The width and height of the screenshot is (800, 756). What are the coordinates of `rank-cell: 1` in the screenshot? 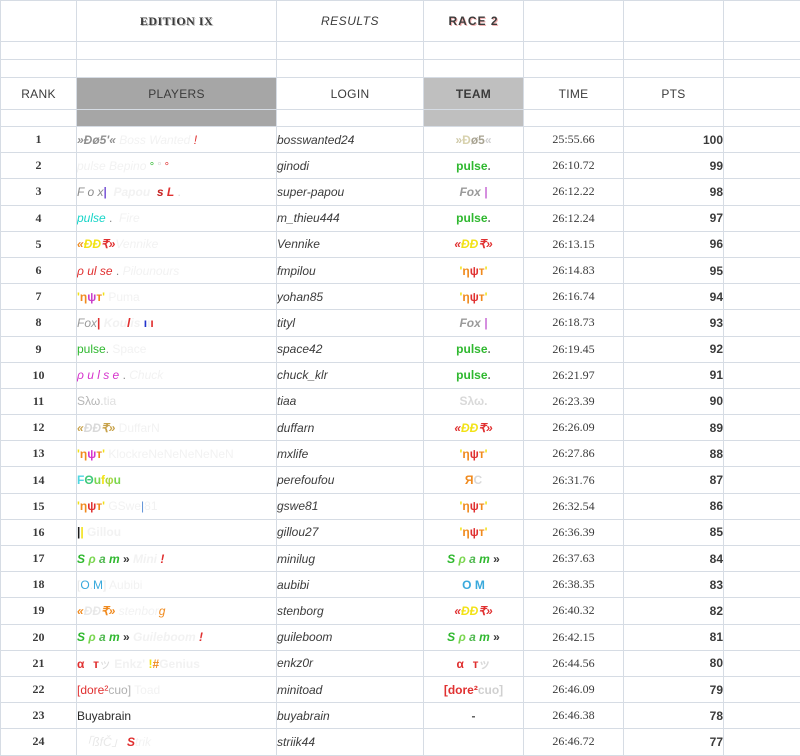 It's located at (39, 140).